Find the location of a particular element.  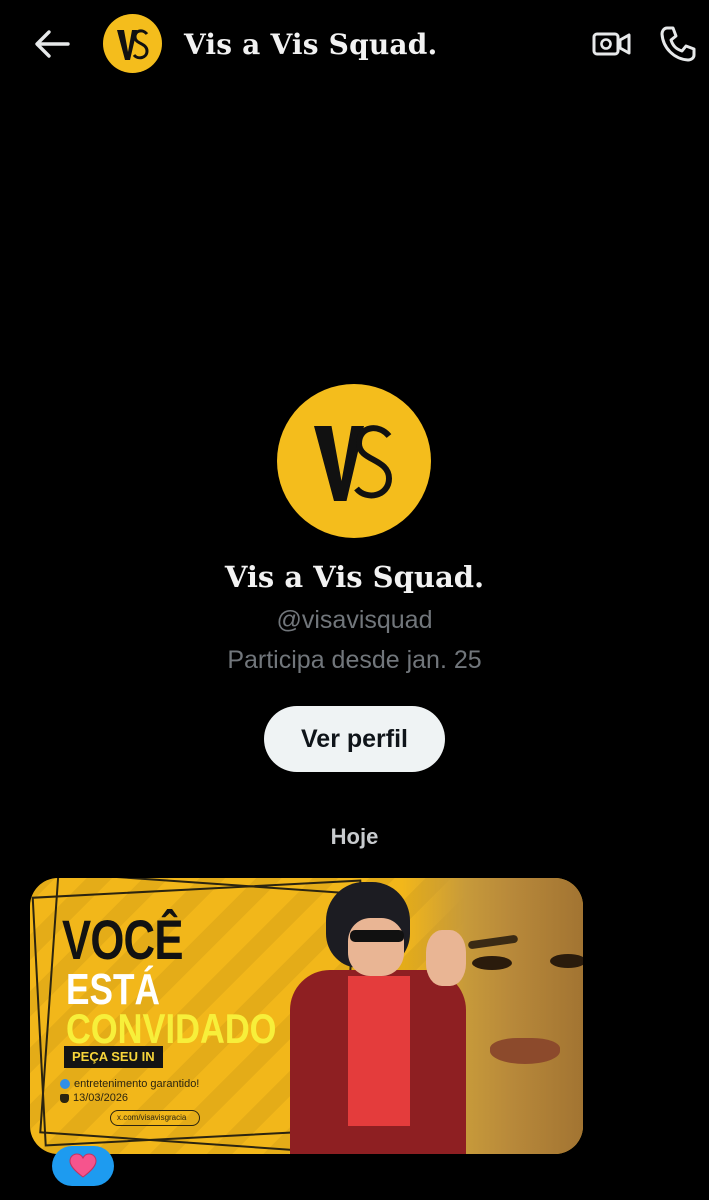

image-person-hand is located at coordinates (446, 958).